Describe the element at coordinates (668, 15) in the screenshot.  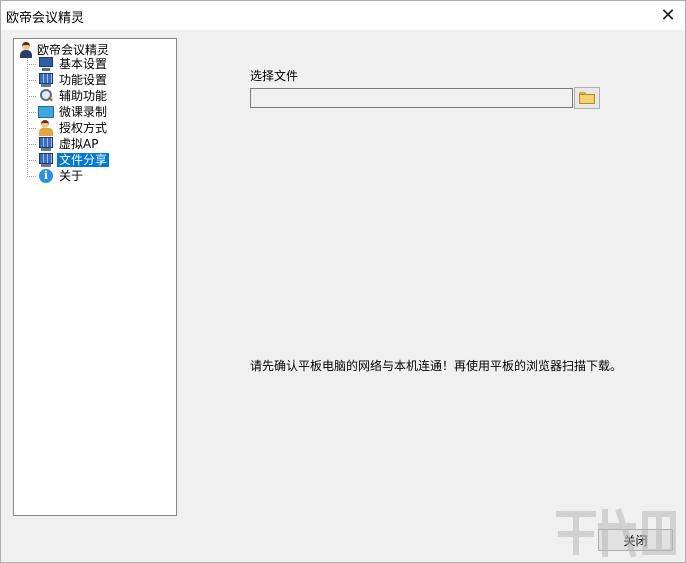
I see `window-close-button: ✕` at that location.